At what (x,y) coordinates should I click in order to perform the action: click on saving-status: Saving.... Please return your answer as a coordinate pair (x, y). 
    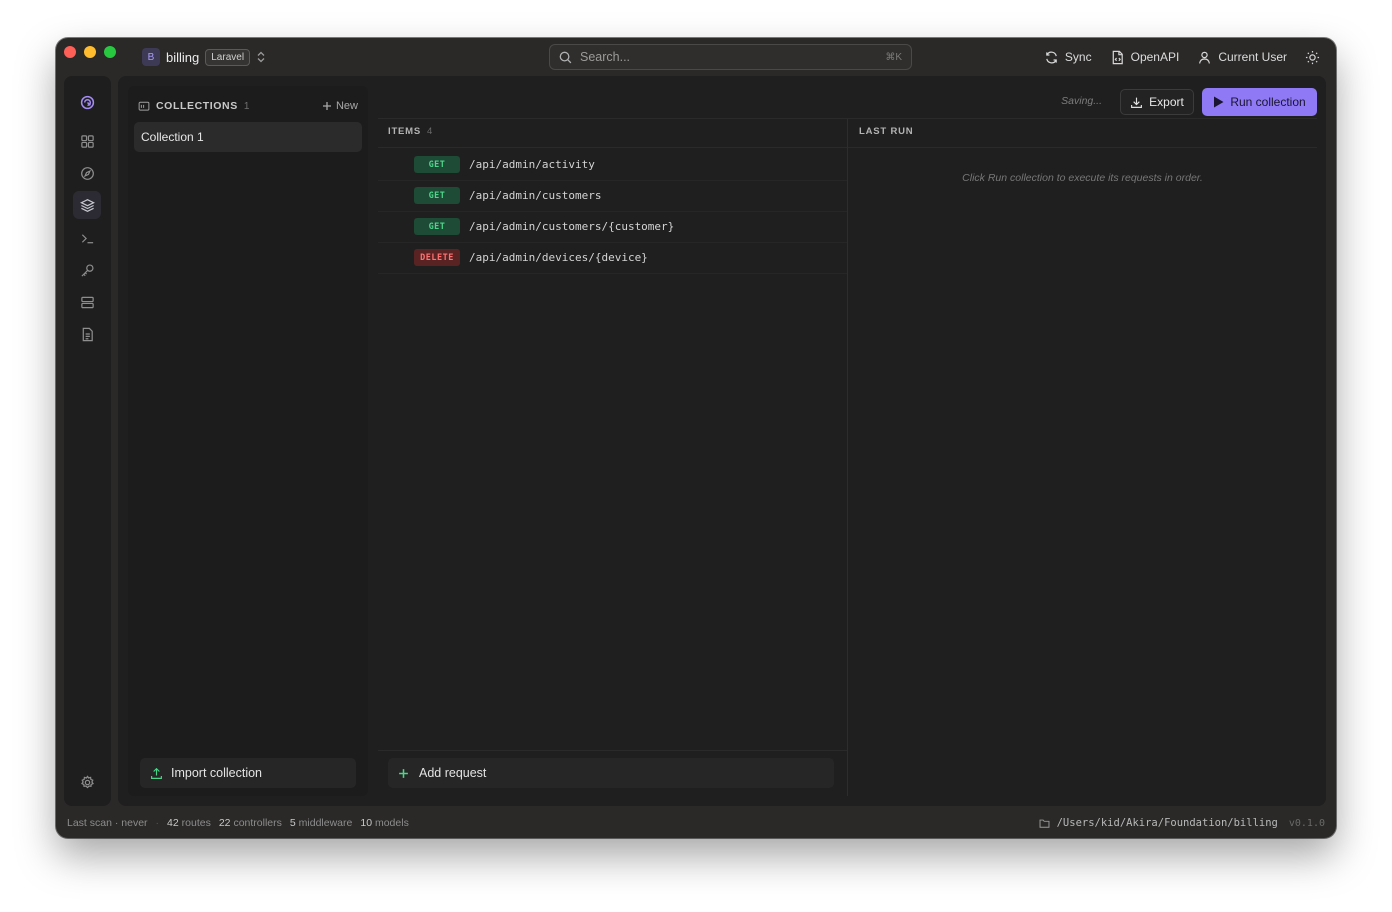
    Looking at the image, I should click on (1081, 101).